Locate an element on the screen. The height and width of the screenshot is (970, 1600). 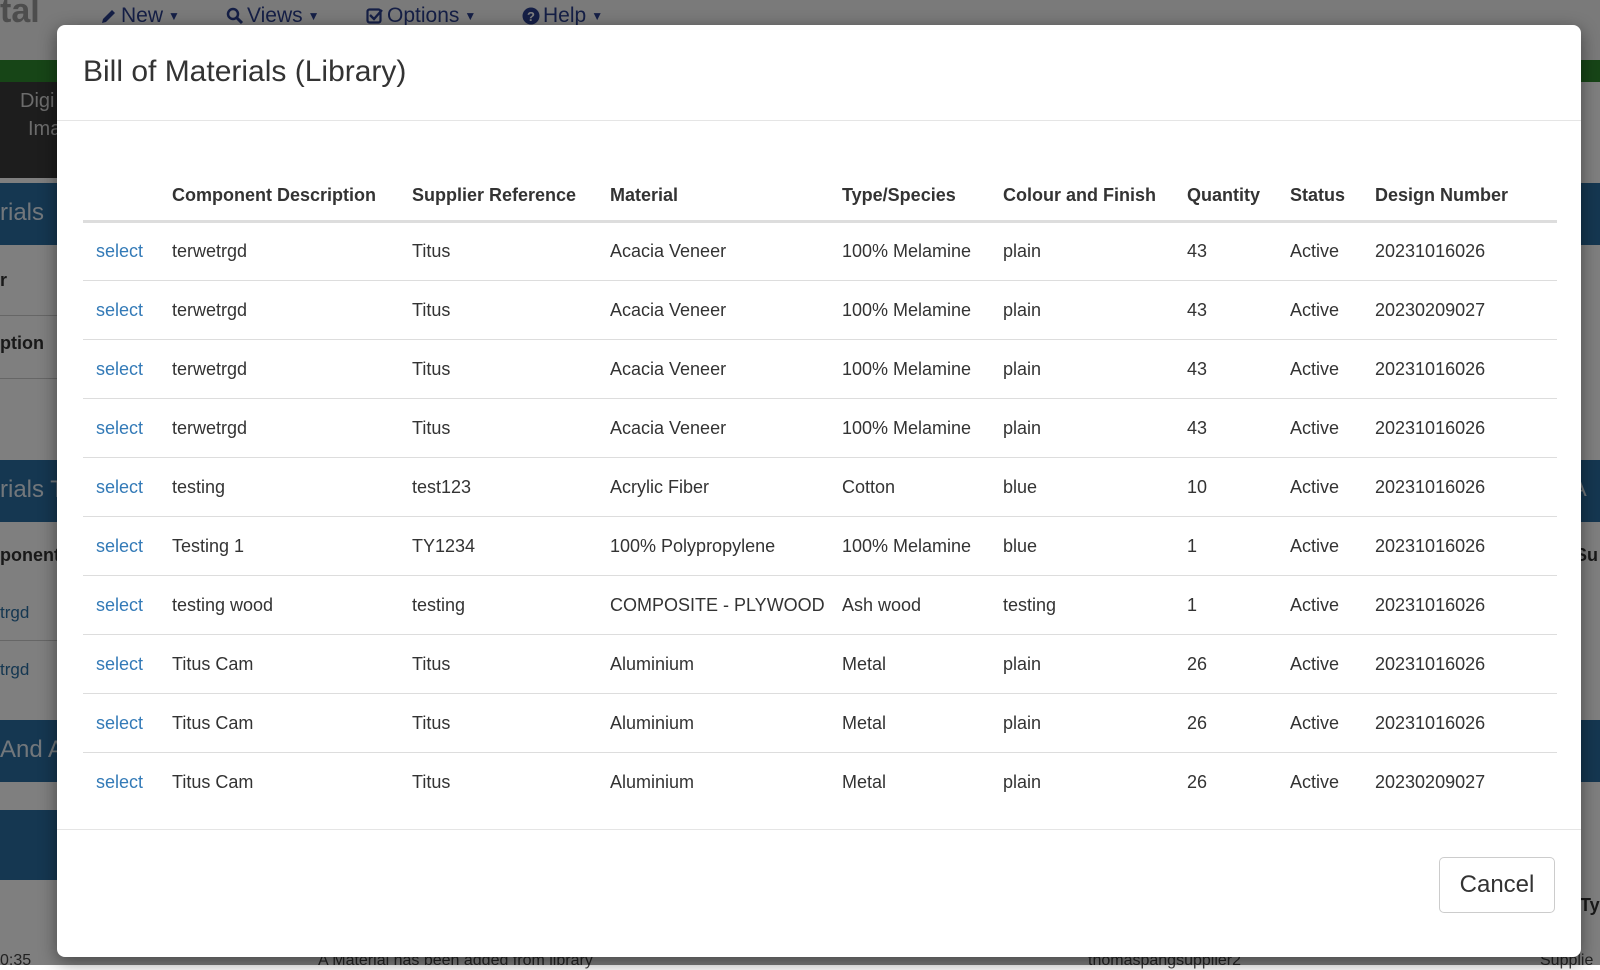
cell-type: Cotton is located at coordinates (909, 487).